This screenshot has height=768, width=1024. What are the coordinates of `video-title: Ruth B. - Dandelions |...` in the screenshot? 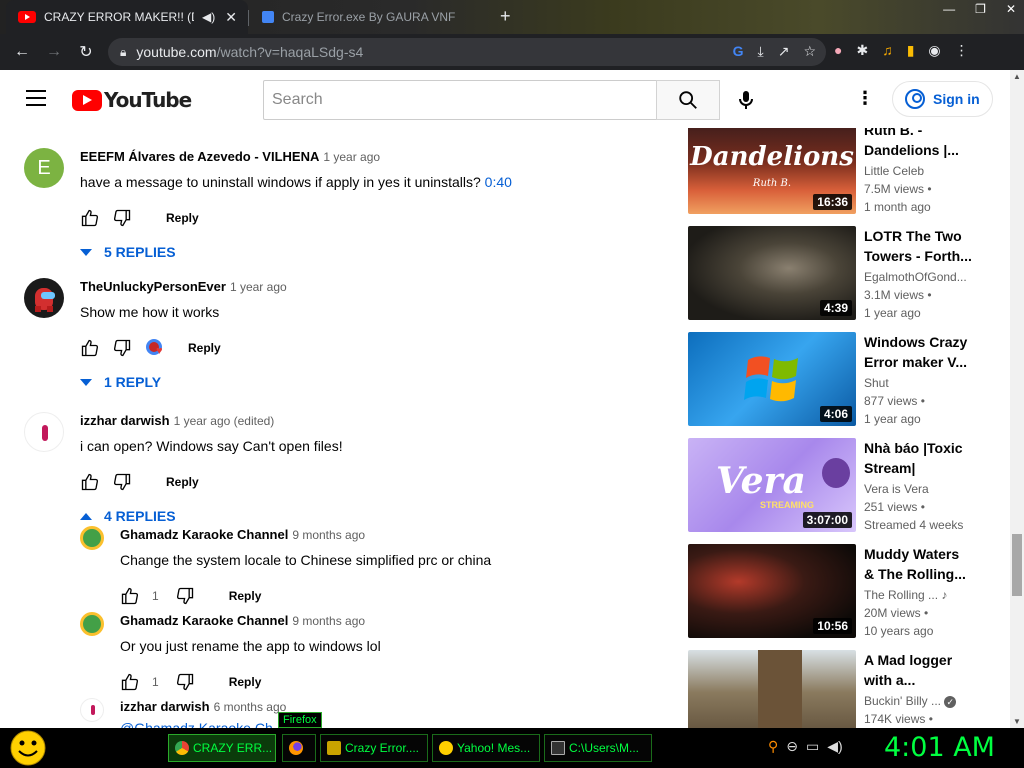 It's located at (918, 144).